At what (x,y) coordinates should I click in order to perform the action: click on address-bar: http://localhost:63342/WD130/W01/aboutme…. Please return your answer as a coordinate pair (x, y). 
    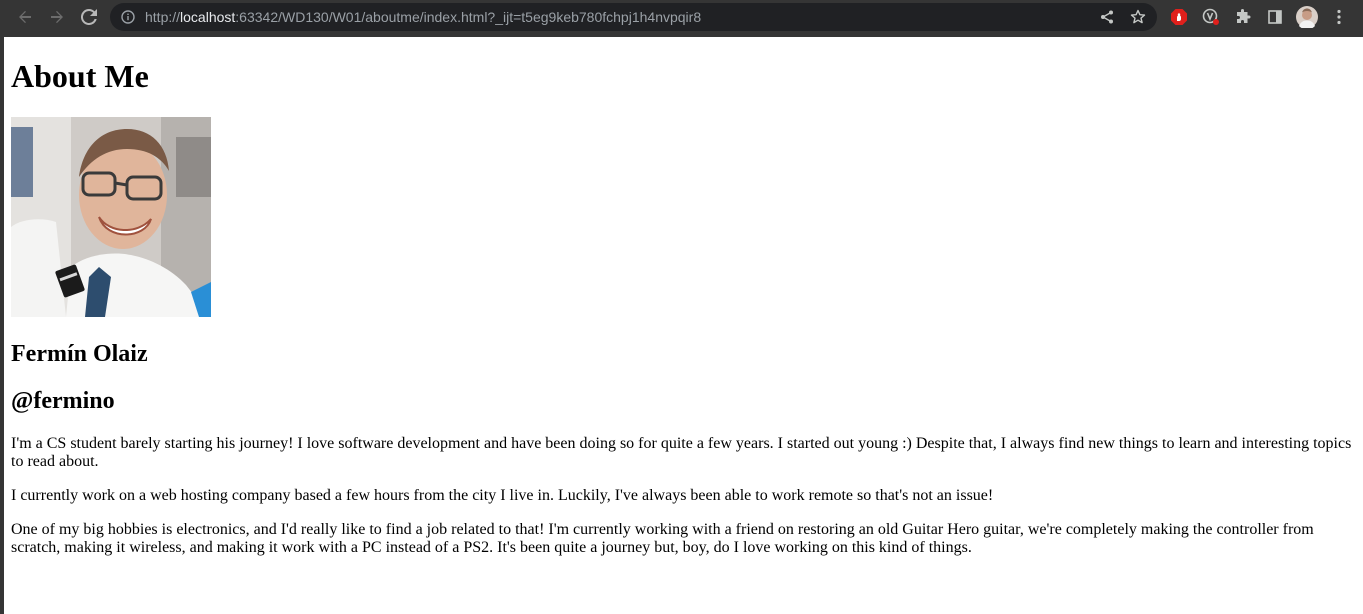
    Looking at the image, I should click on (633, 17).